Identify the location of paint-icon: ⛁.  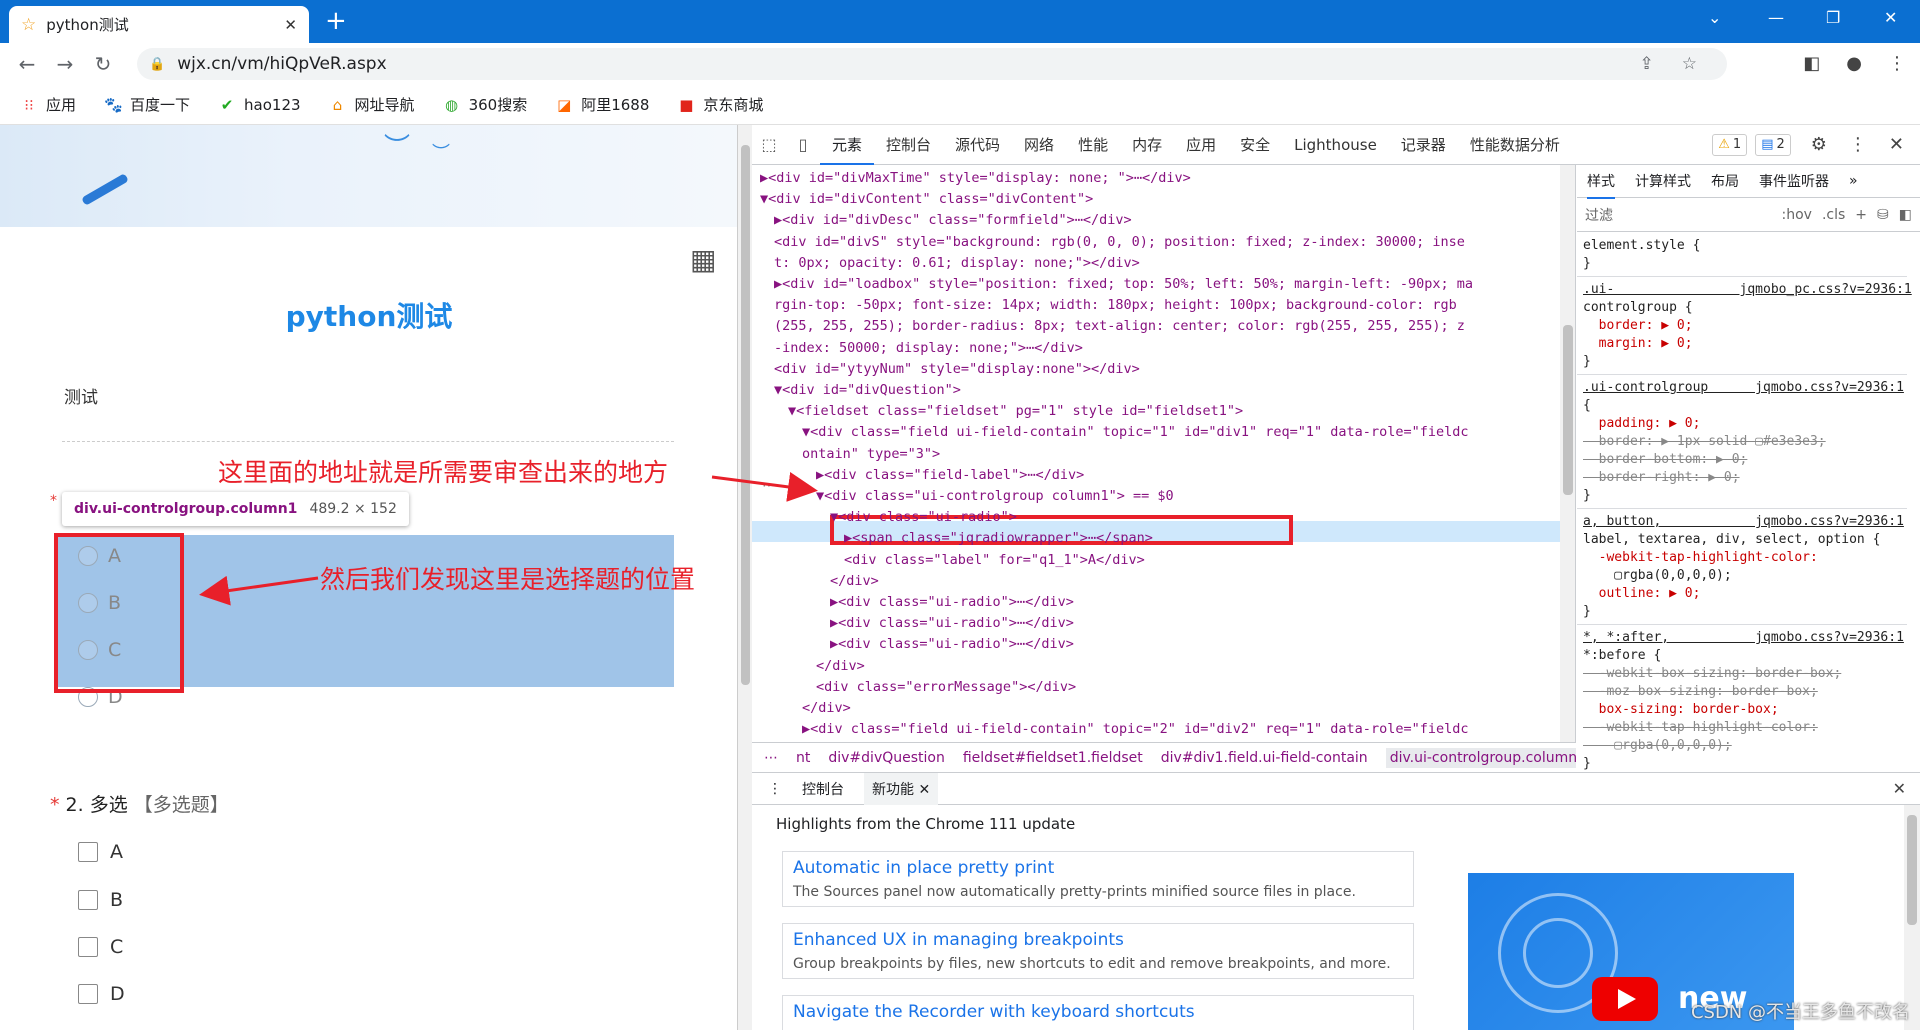
(1883, 215).